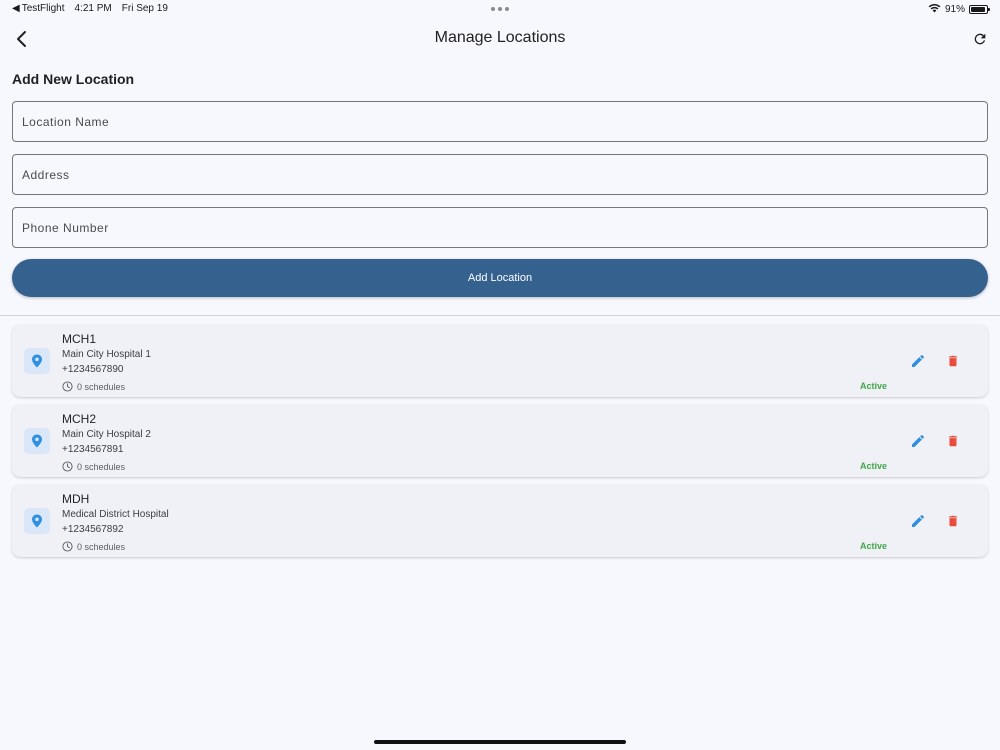 The width and height of the screenshot is (1000, 750). I want to click on location-address: Medical District Hospital, so click(115, 514).